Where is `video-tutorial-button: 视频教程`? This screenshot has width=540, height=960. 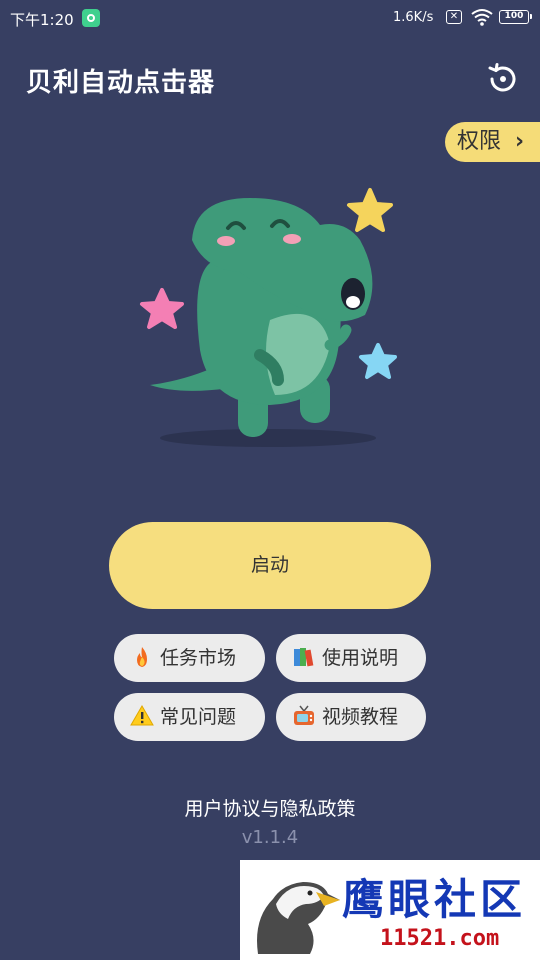 video-tutorial-button: 视频教程 is located at coordinates (351, 717).